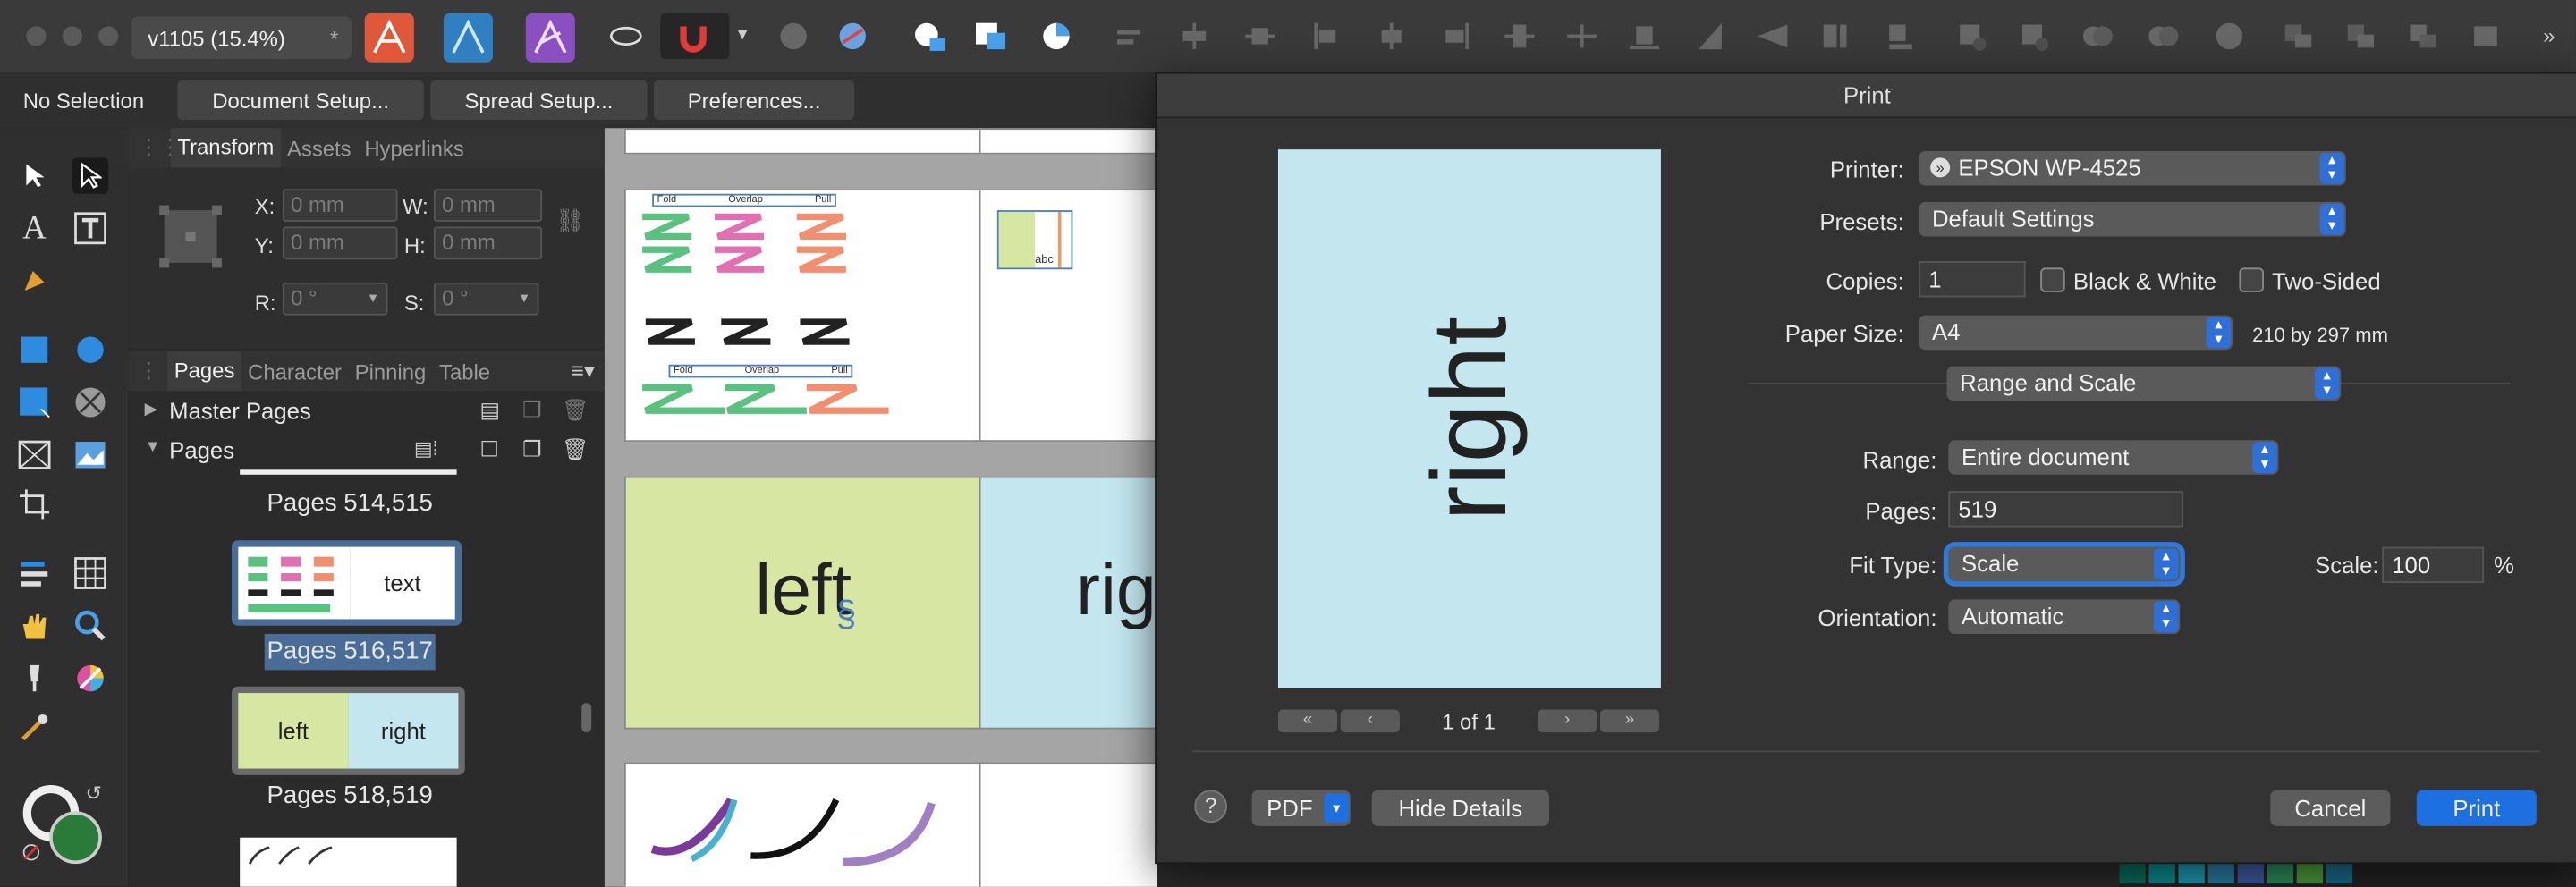 The image size is (2576, 887). Describe the element at coordinates (2113, 457) in the screenshot. I see `range-popup: Entire document ▴ ▾` at that location.